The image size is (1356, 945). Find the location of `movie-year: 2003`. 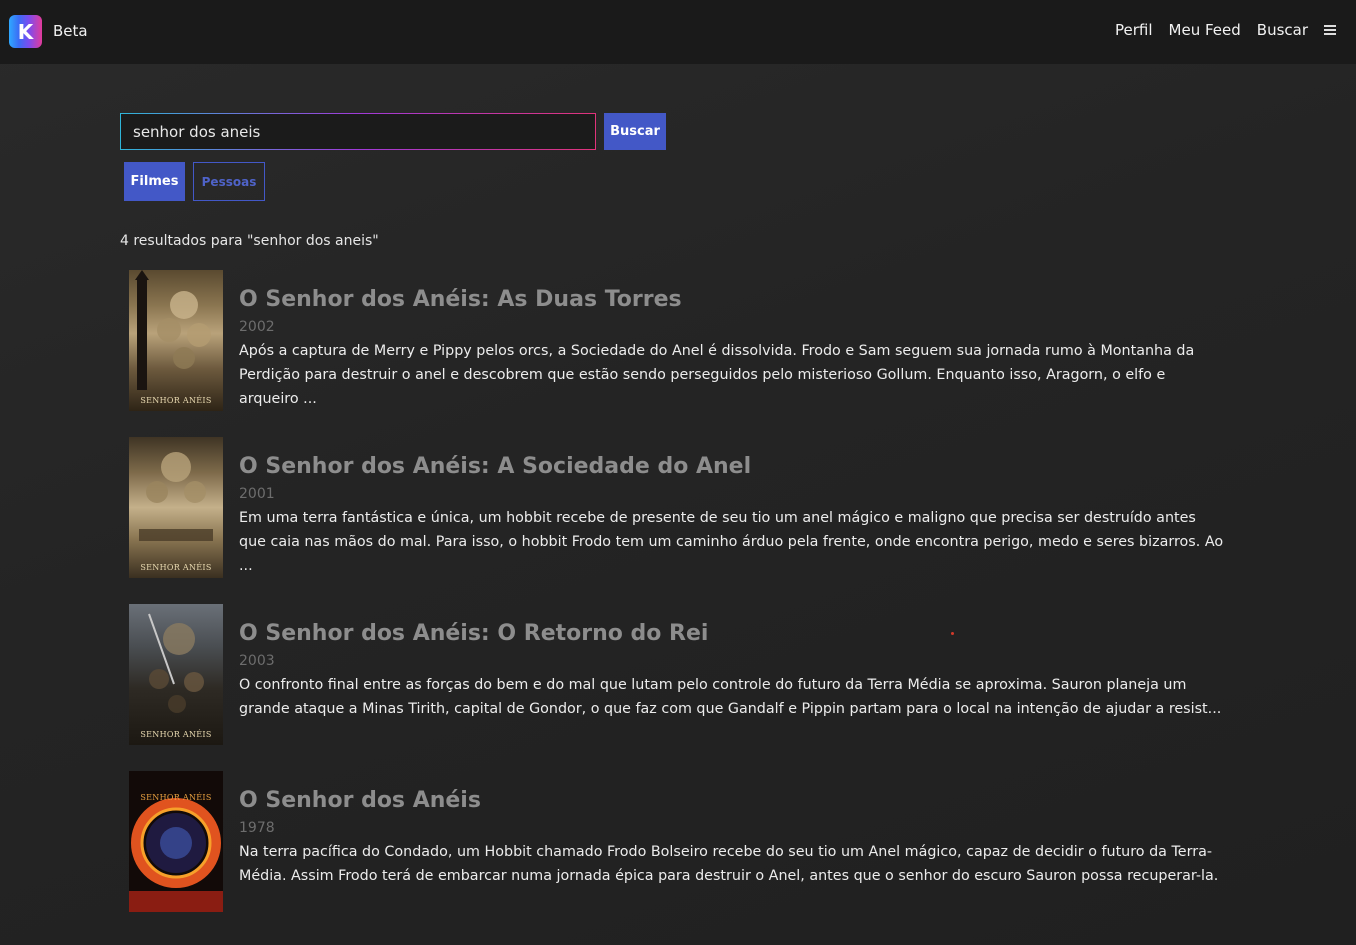

movie-year: 2003 is located at coordinates (257, 661).